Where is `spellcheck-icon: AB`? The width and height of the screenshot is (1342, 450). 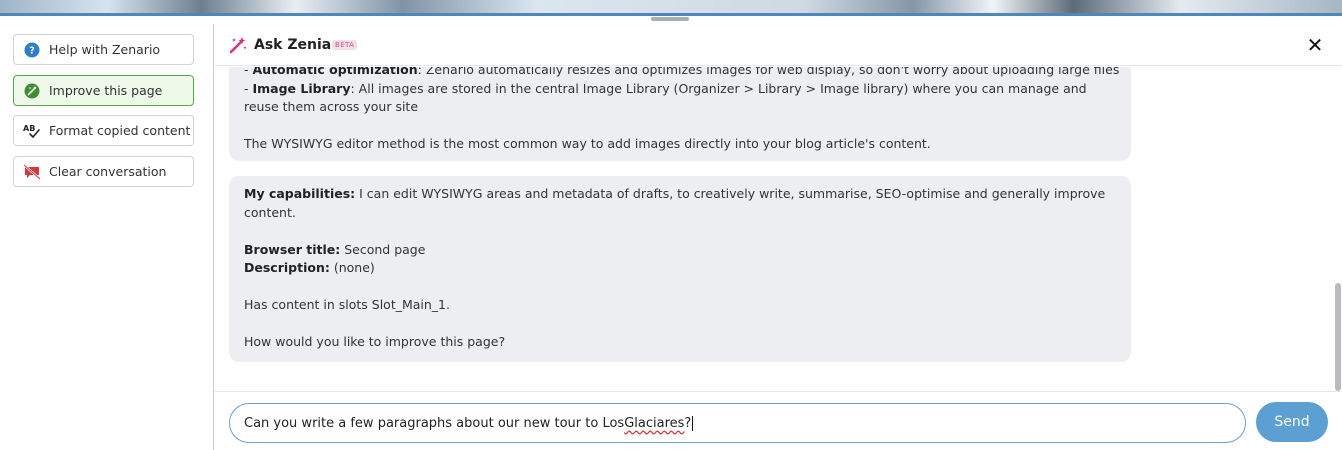 spellcheck-icon: AB is located at coordinates (32, 131).